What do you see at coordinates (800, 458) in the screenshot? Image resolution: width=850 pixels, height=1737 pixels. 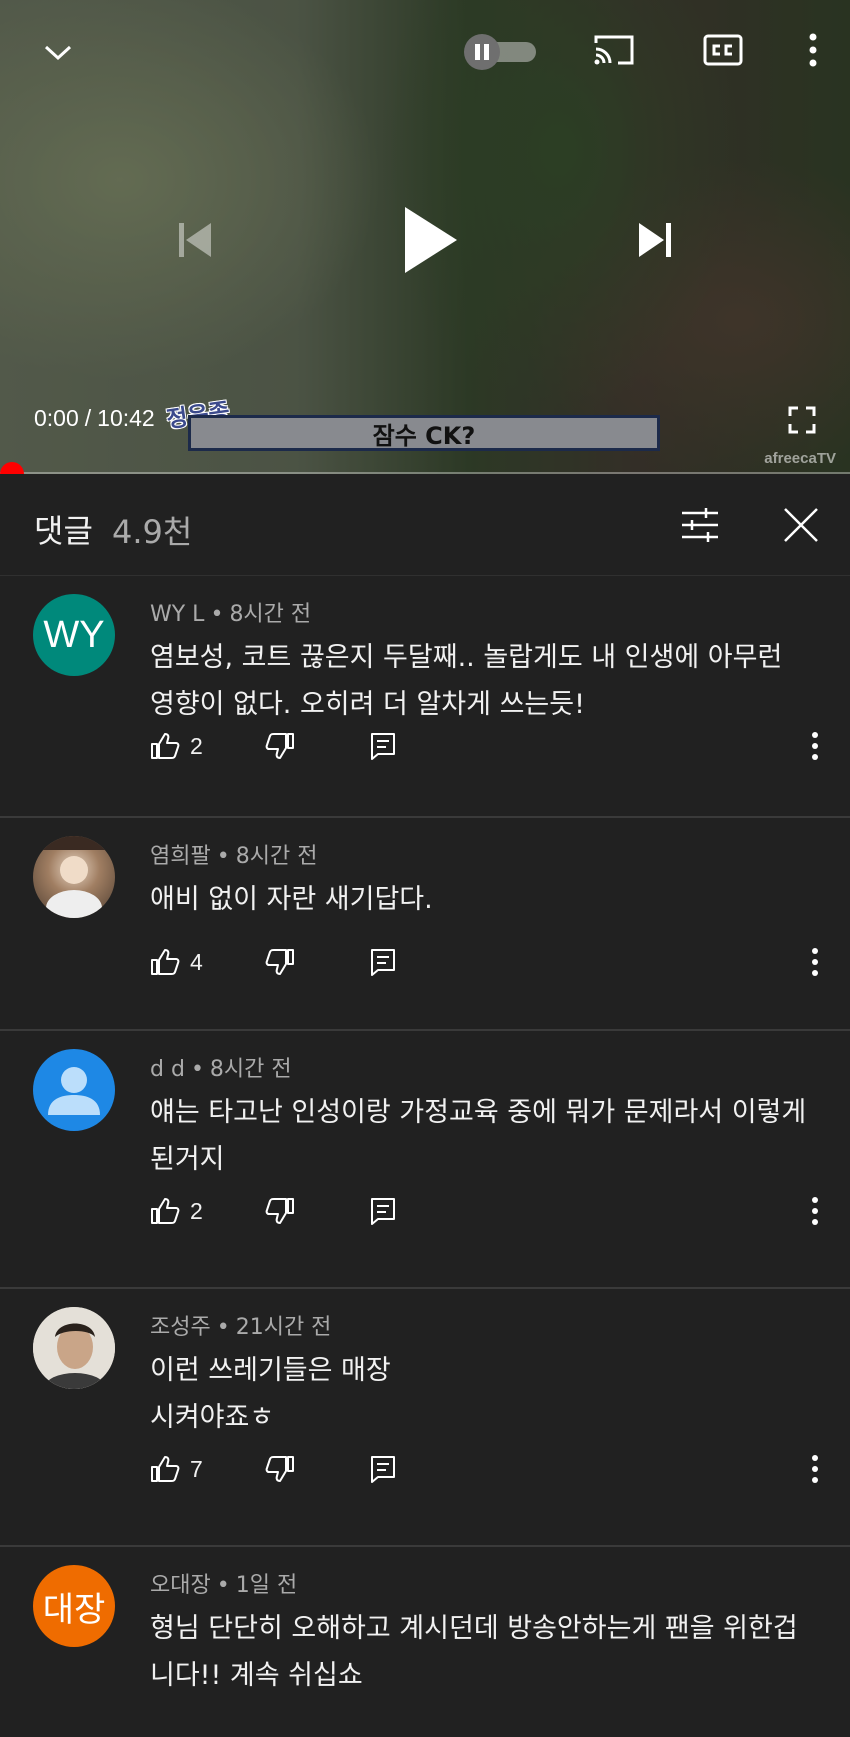 I see `channel-watermark: afreecaTV` at bounding box center [800, 458].